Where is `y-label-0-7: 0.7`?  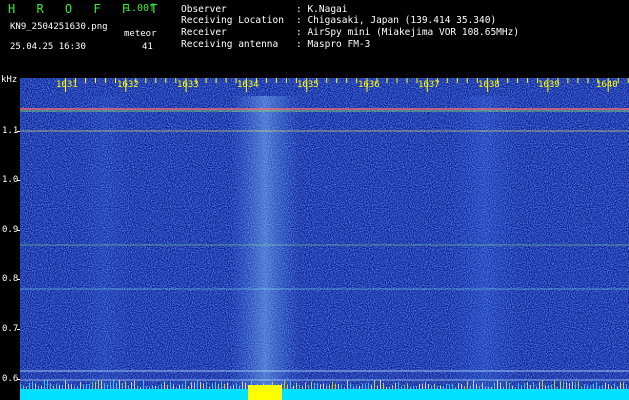 y-label-0-7: 0.7 is located at coordinates (10, 329).